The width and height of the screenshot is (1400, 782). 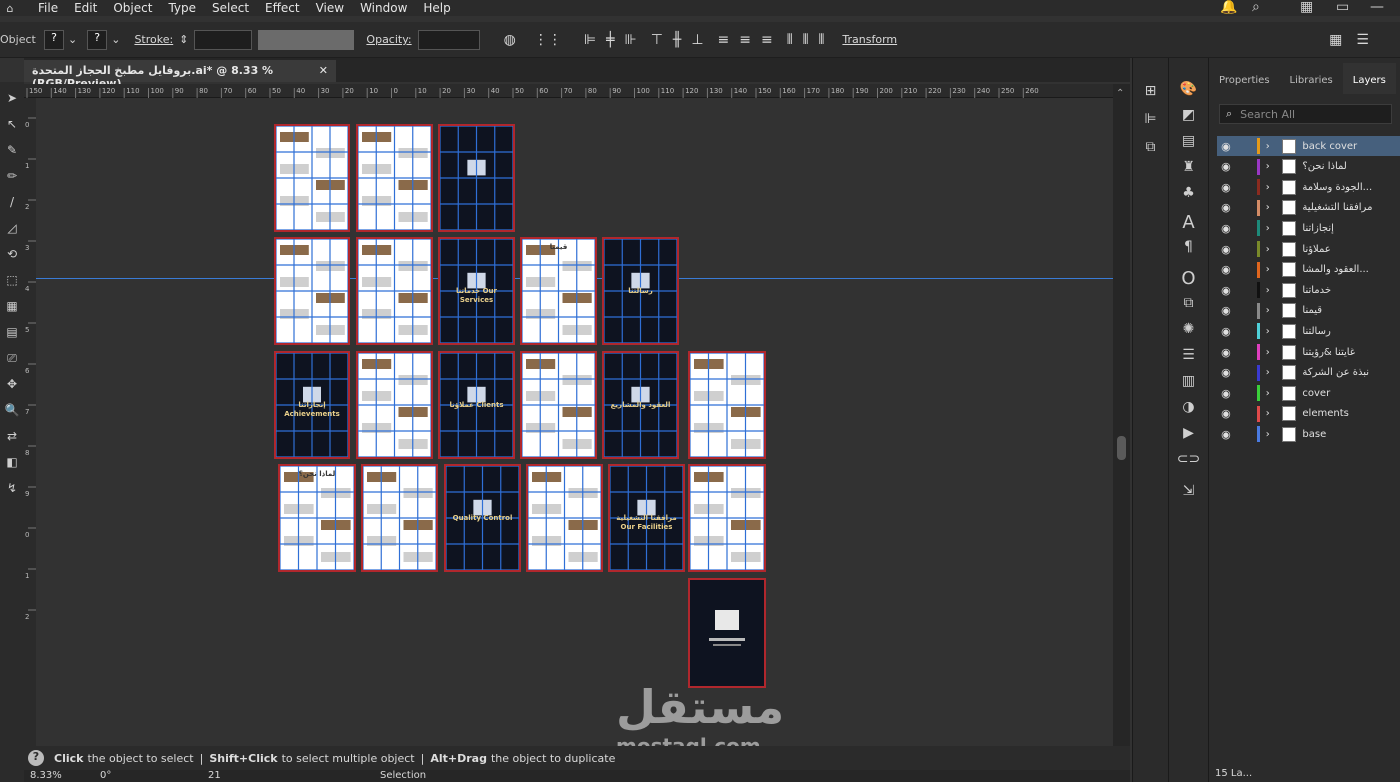 I want to click on color-guide-icon: 🎨, so click(x=1188, y=89).